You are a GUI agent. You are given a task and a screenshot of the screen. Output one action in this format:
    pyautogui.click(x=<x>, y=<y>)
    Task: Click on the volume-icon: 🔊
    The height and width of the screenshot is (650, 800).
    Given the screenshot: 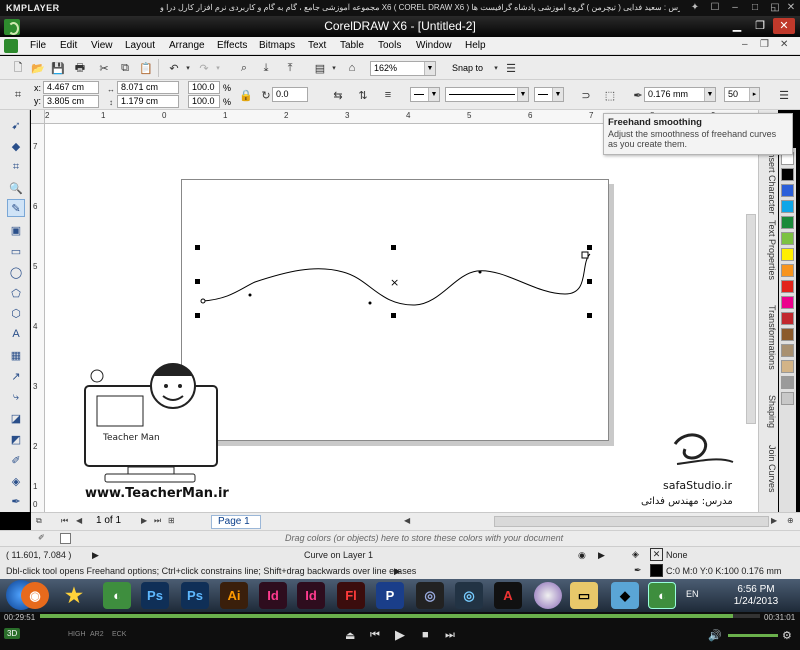 What is the action you would take?
    pyautogui.click(x=715, y=635)
    